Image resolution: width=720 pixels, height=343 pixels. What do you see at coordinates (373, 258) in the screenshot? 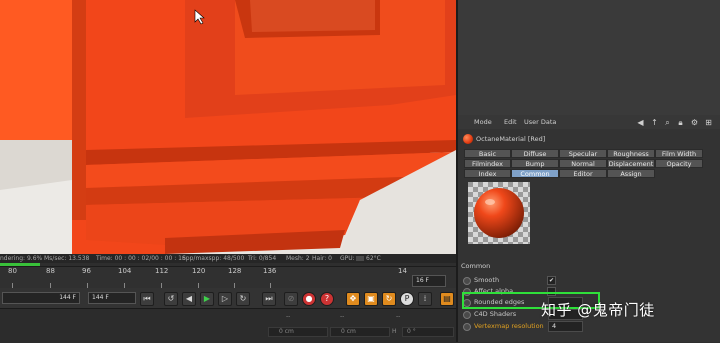
I see `gpu-temperature-text: 62°C` at bounding box center [373, 258].